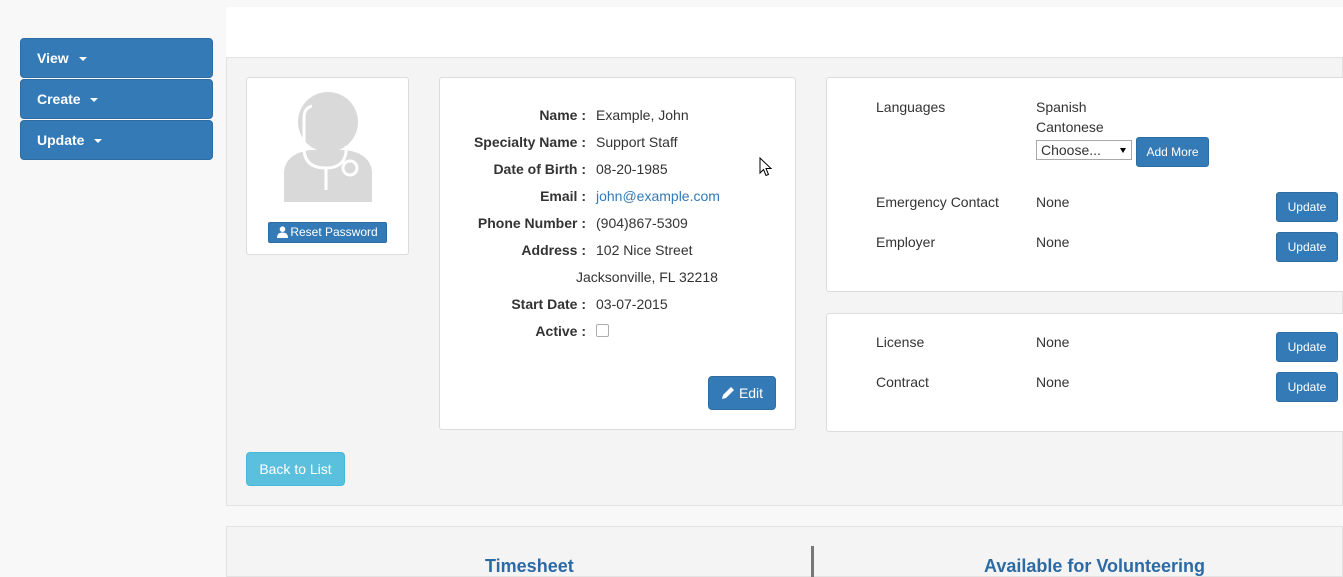 This screenshot has width=1343, height=577. I want to click on license-label: License, so click(900, 342).